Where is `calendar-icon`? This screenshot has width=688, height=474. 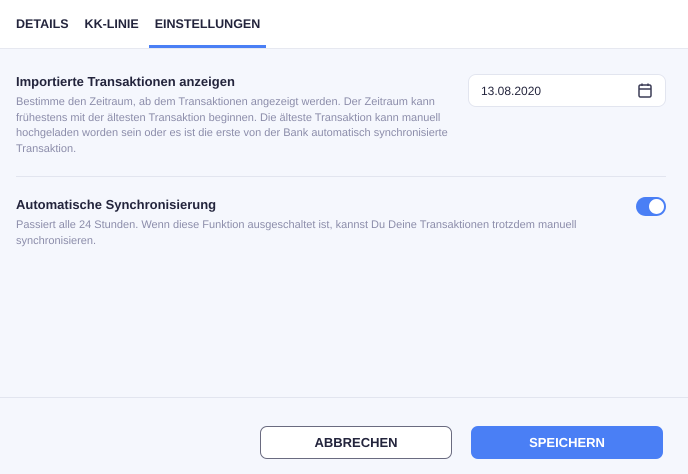 calendar-icon is located at coordinates (645, 90).